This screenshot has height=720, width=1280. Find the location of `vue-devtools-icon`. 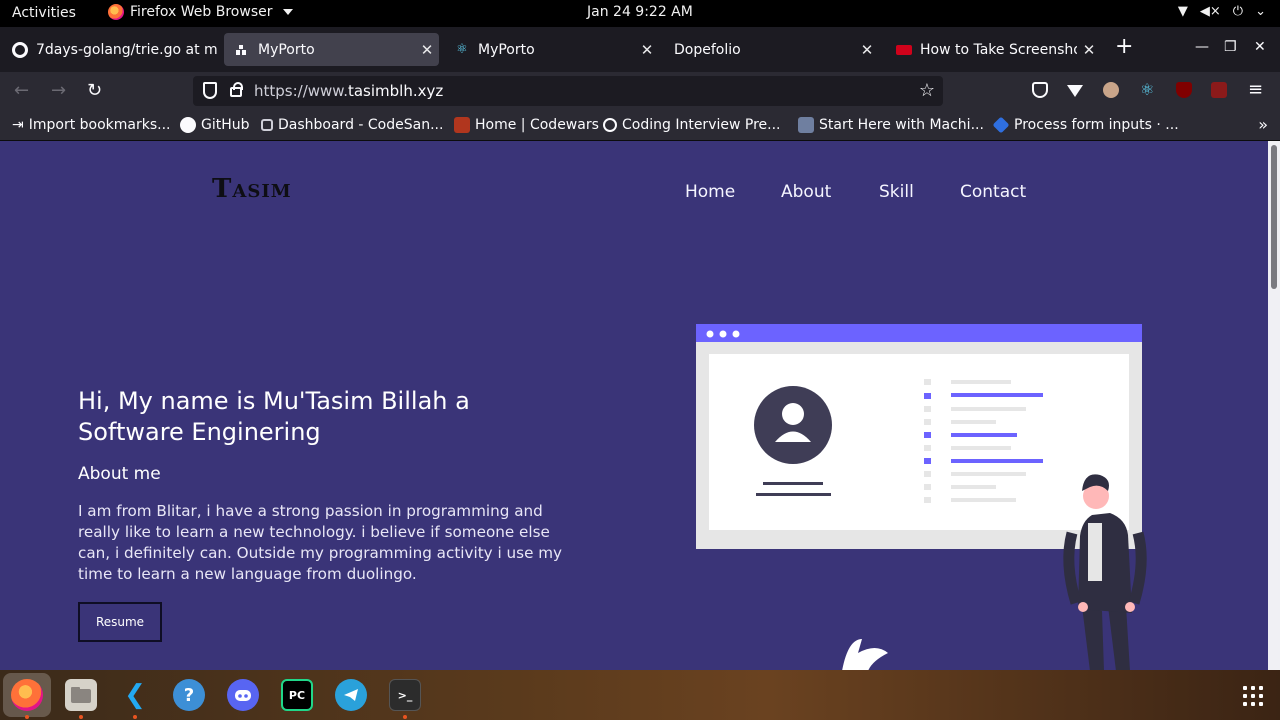

vue-devtools-icon is located at coordinates (1075, 91).